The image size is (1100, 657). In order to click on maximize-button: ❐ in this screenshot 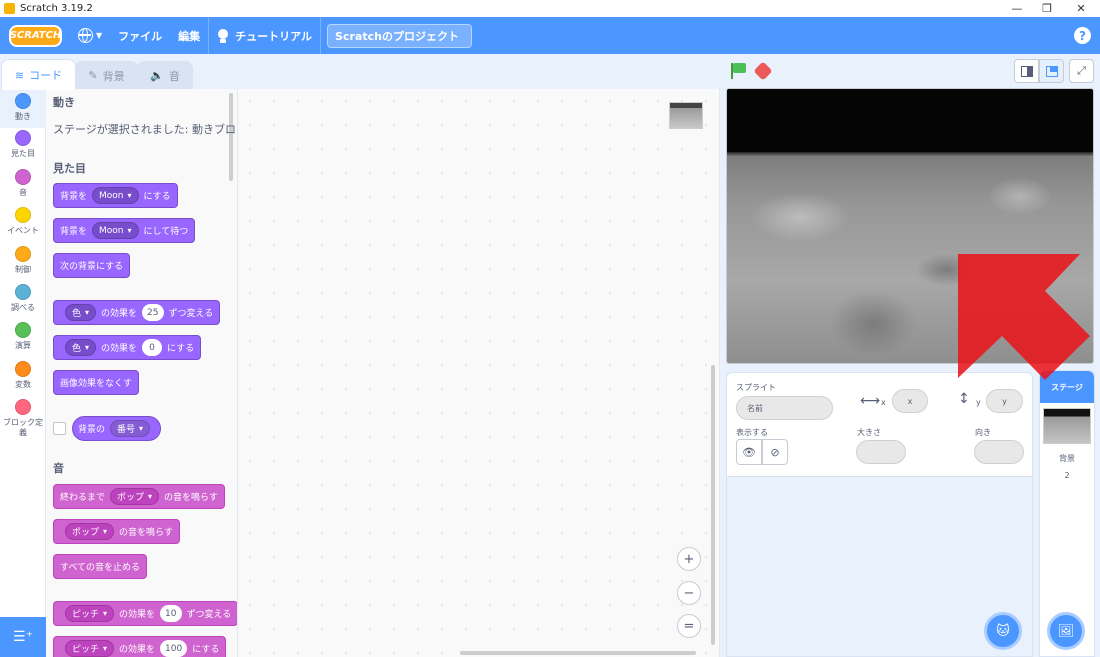, I will do `click(1047, 8)`.